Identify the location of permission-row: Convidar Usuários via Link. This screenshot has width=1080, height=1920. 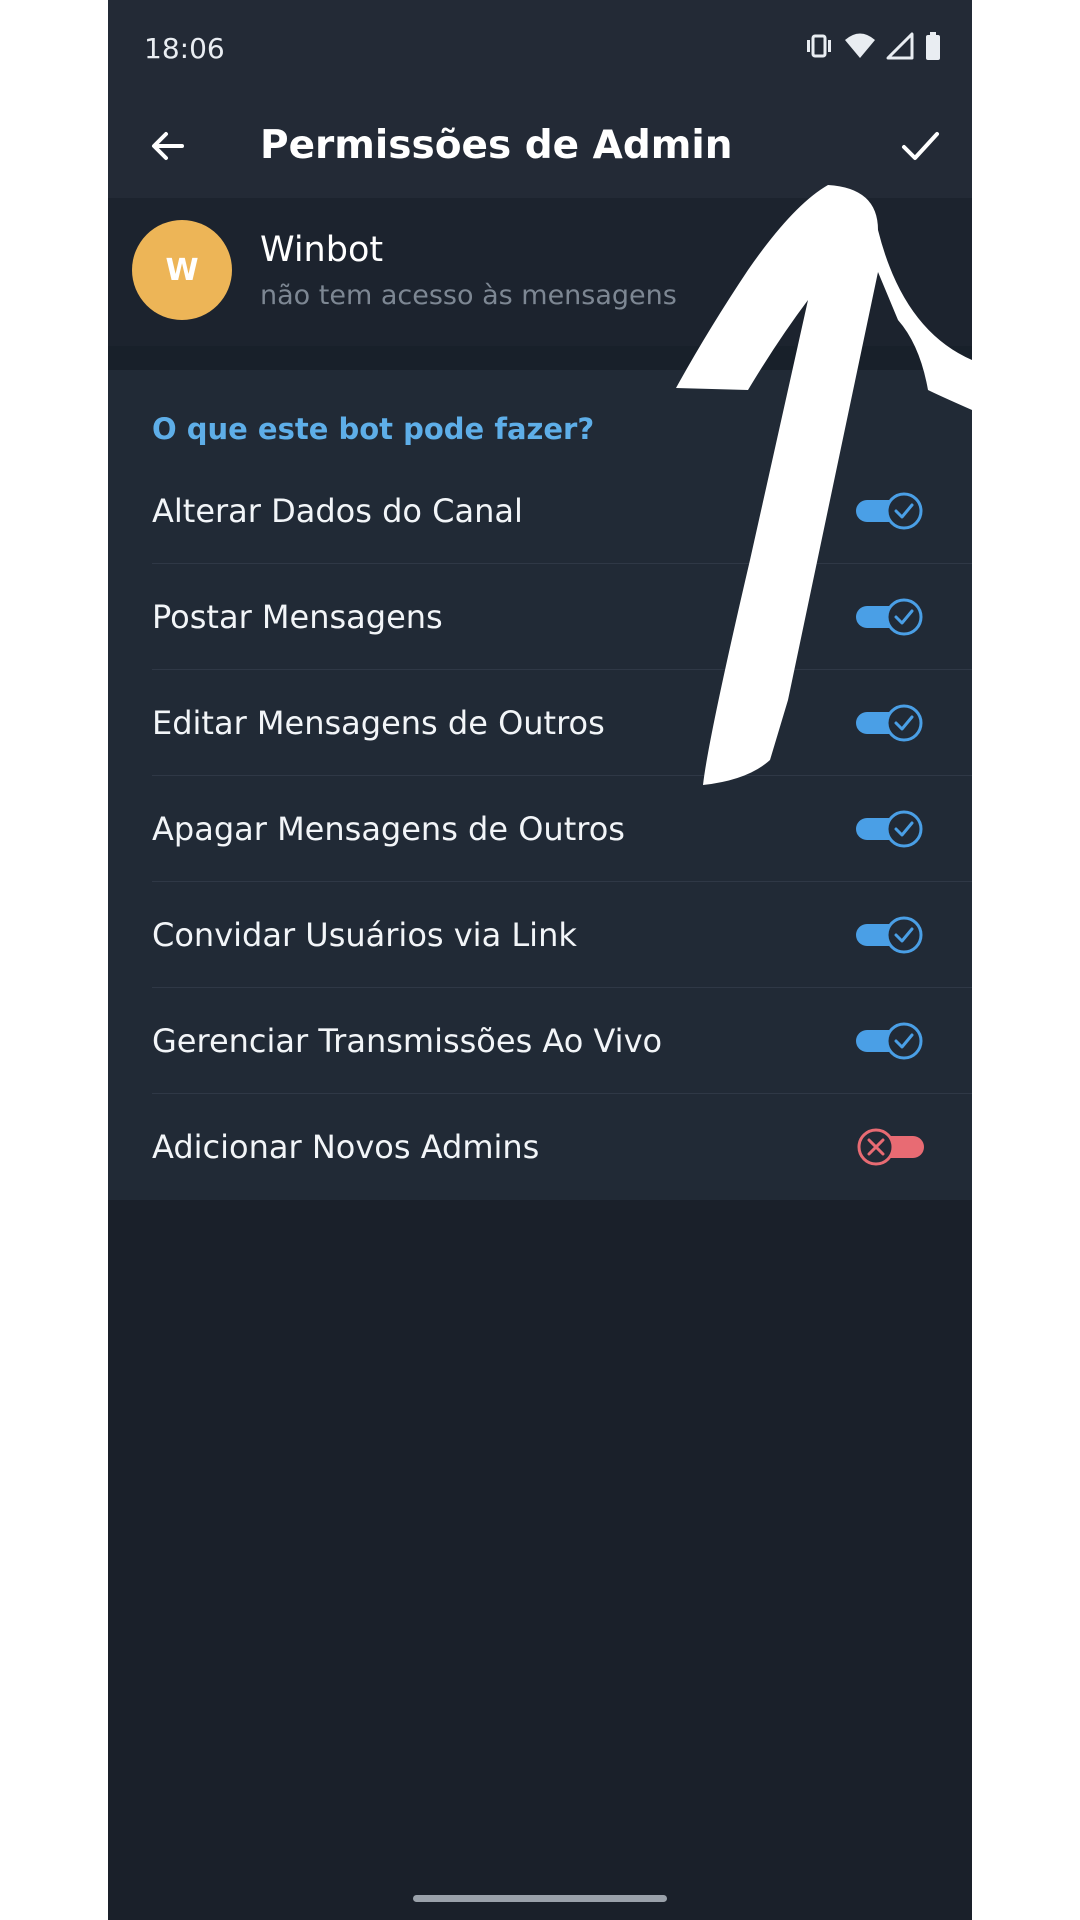
(540, 935).